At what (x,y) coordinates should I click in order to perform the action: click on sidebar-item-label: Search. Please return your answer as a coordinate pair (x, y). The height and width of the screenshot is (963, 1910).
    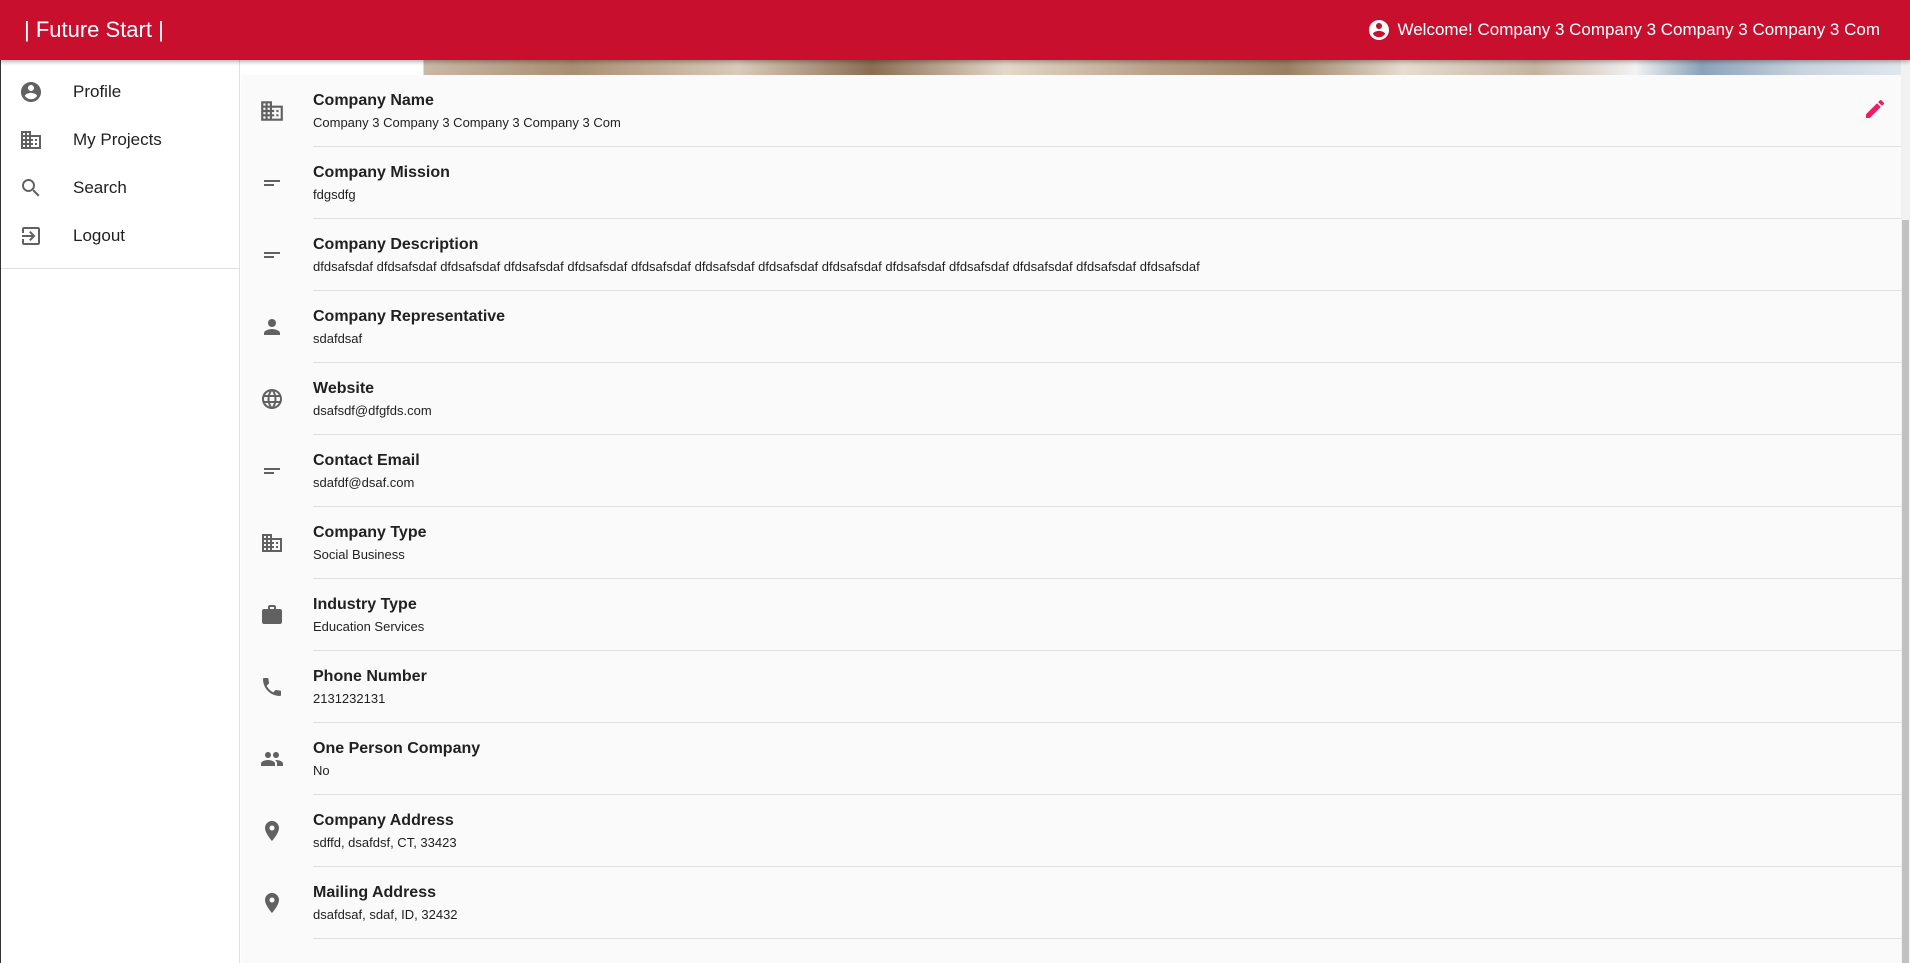
    Looking at the image, I should click on (100, 187).